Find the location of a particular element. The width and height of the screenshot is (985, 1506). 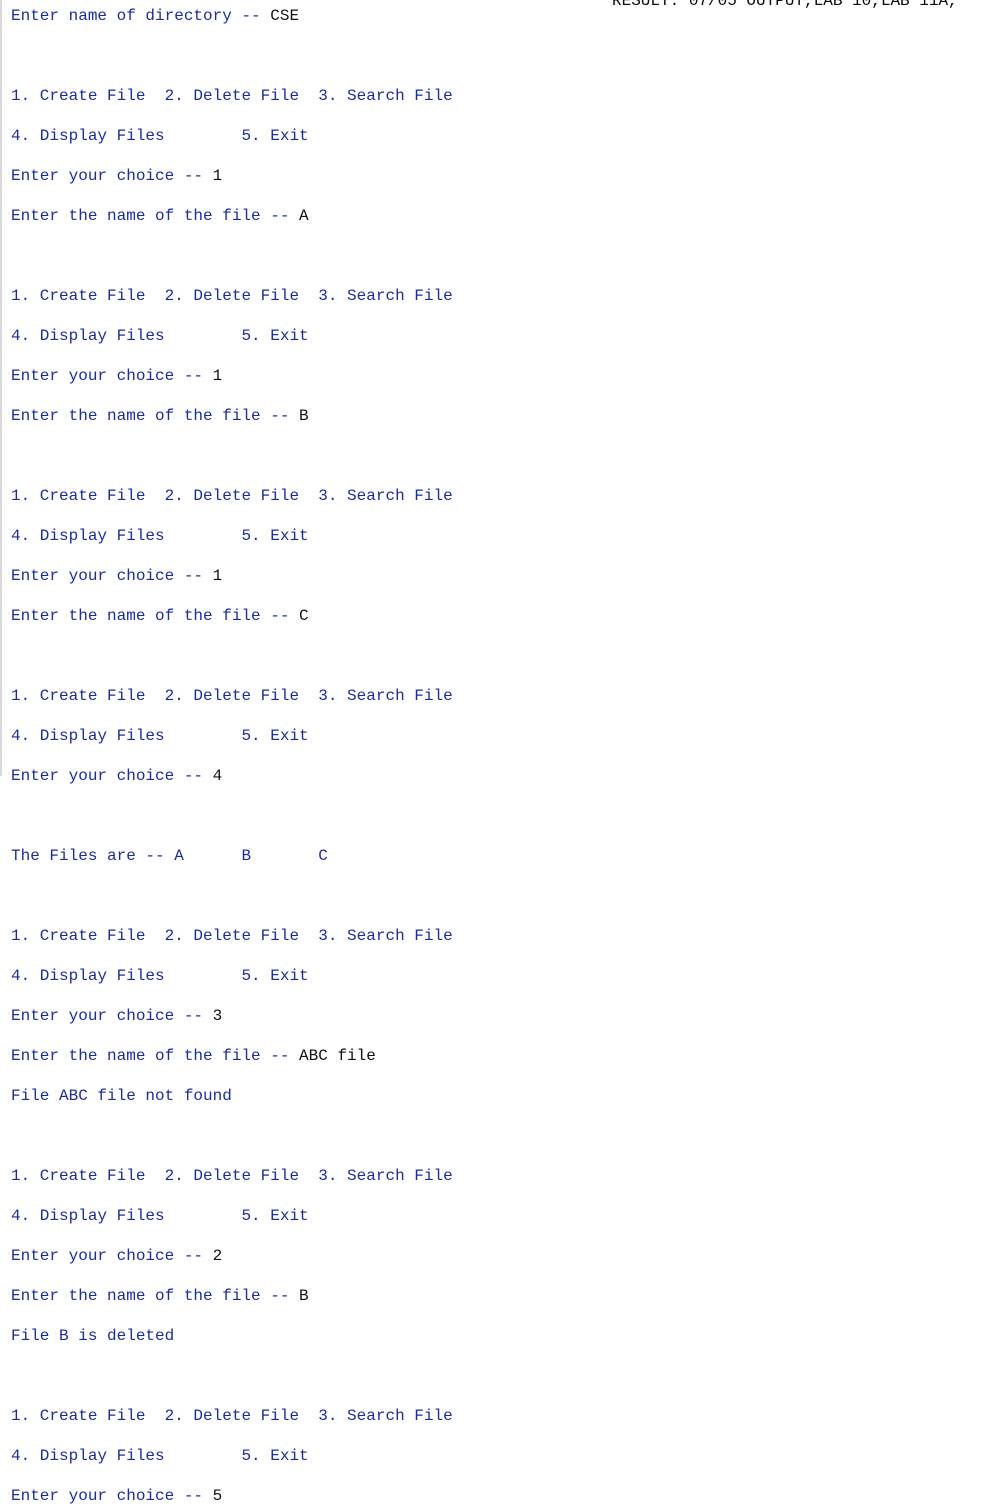

console-user-input: ABC file is located at coordinates (337, 1056).